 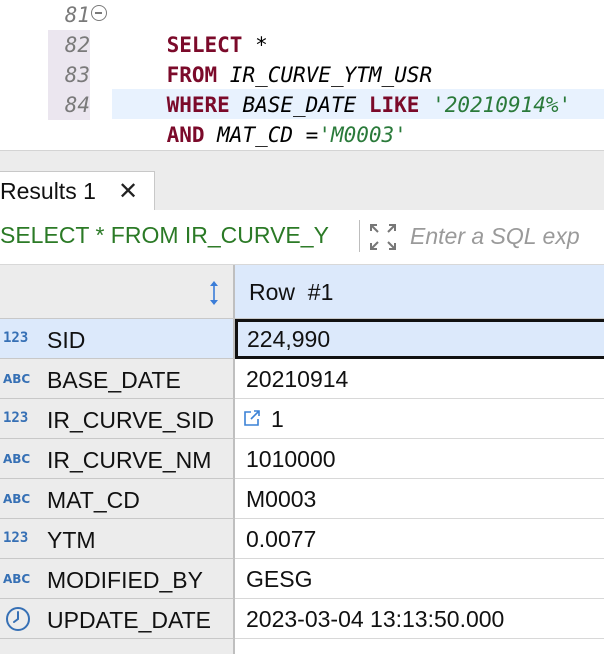 I want to click on table-row: ABC MAT_CD M0003, so click(x=302, y=499).